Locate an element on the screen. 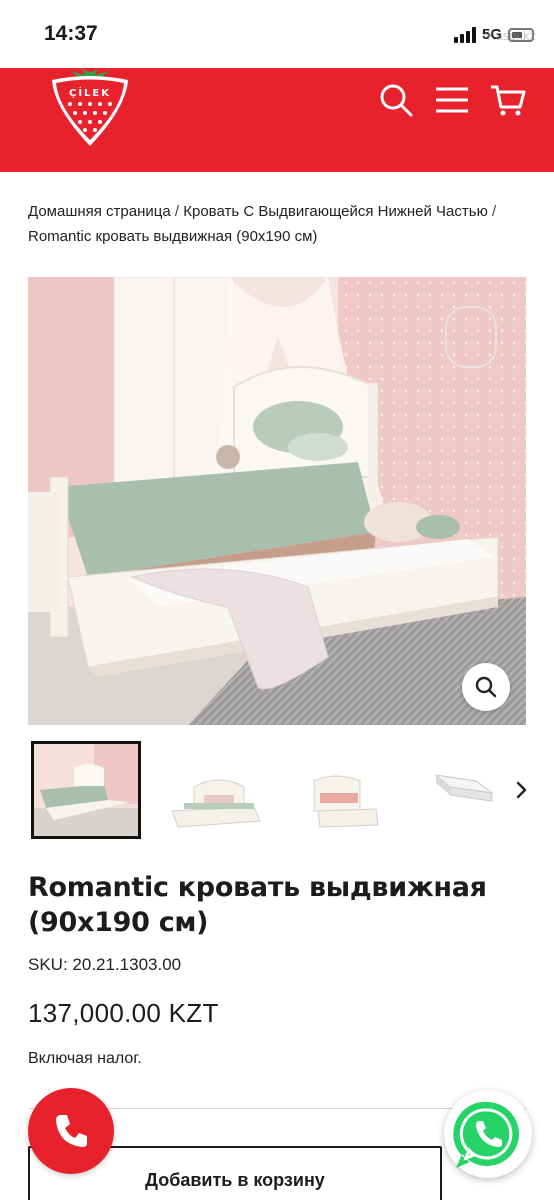 The width and height of the screenshot is (554, 1200). add-to-cart-label: Добавить в корзину is located at coordinates (235, 1180).